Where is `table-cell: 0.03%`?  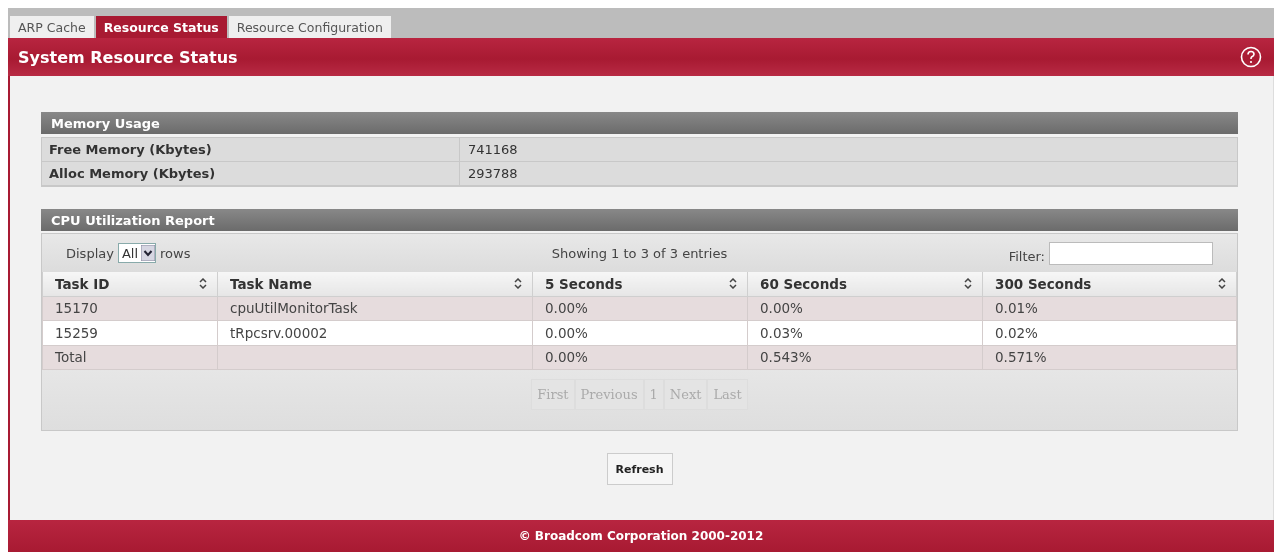
table-cell: 0.03% is located at coordinates (865, 332).